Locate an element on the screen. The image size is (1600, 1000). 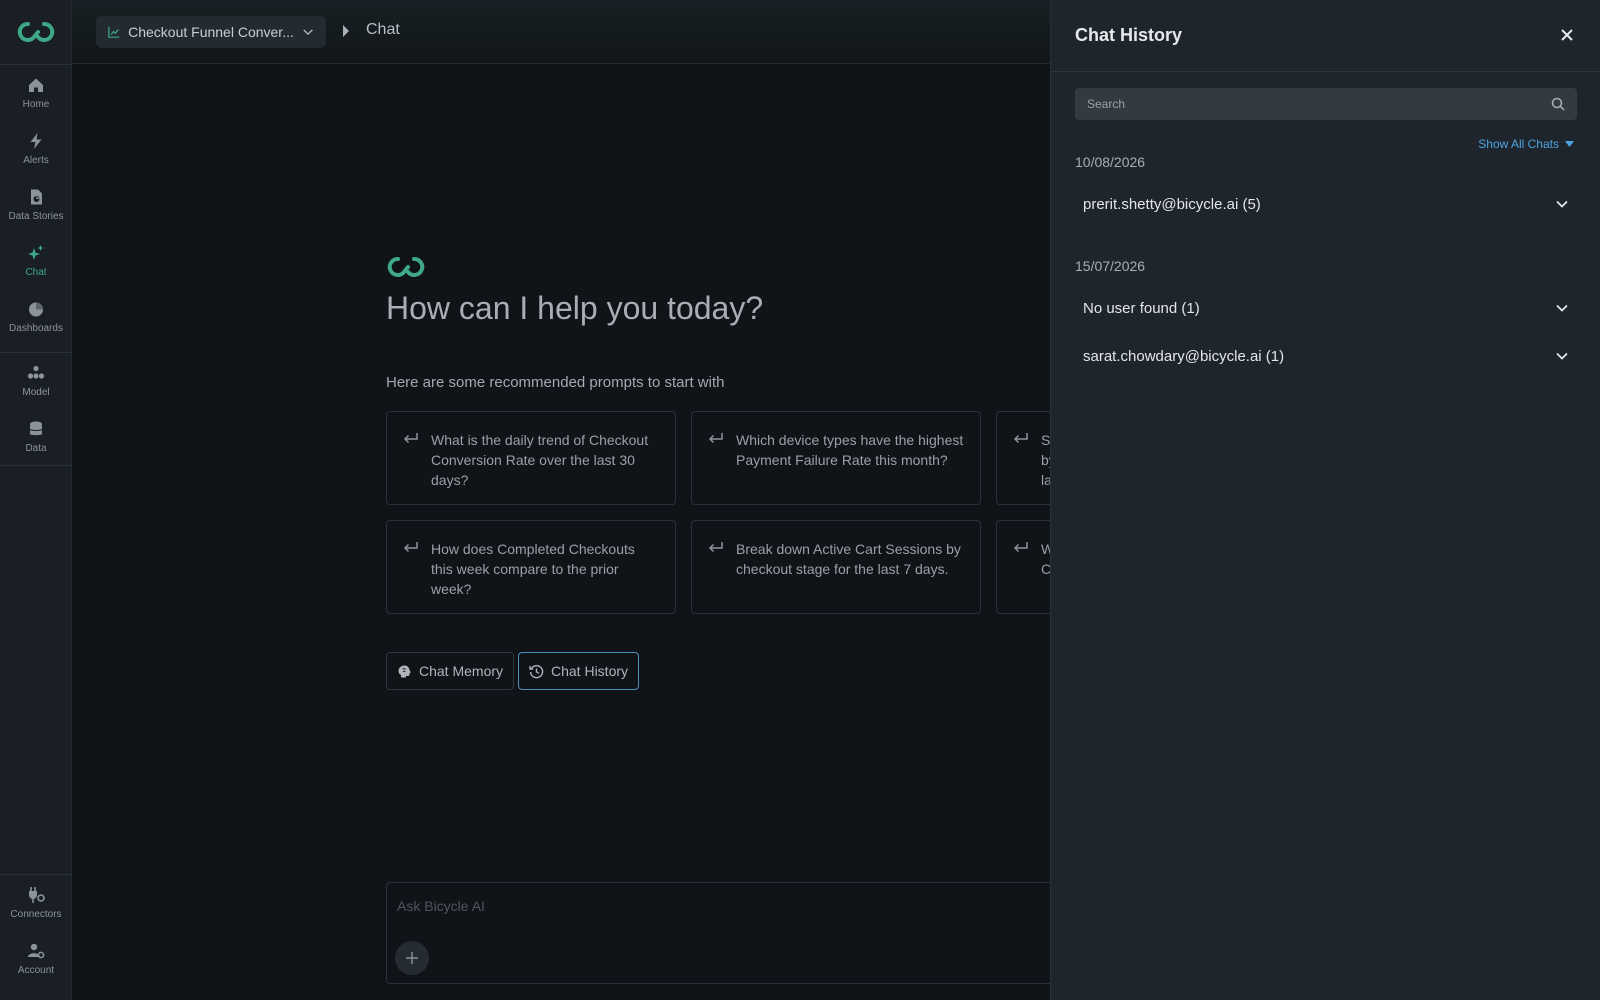
chat-memory-button: Chat Memory is located at coordinates (450, 671).